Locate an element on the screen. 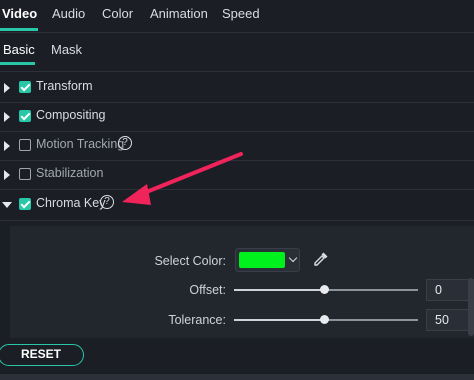  eyedropper-icon is located at coordinates (321, 259).